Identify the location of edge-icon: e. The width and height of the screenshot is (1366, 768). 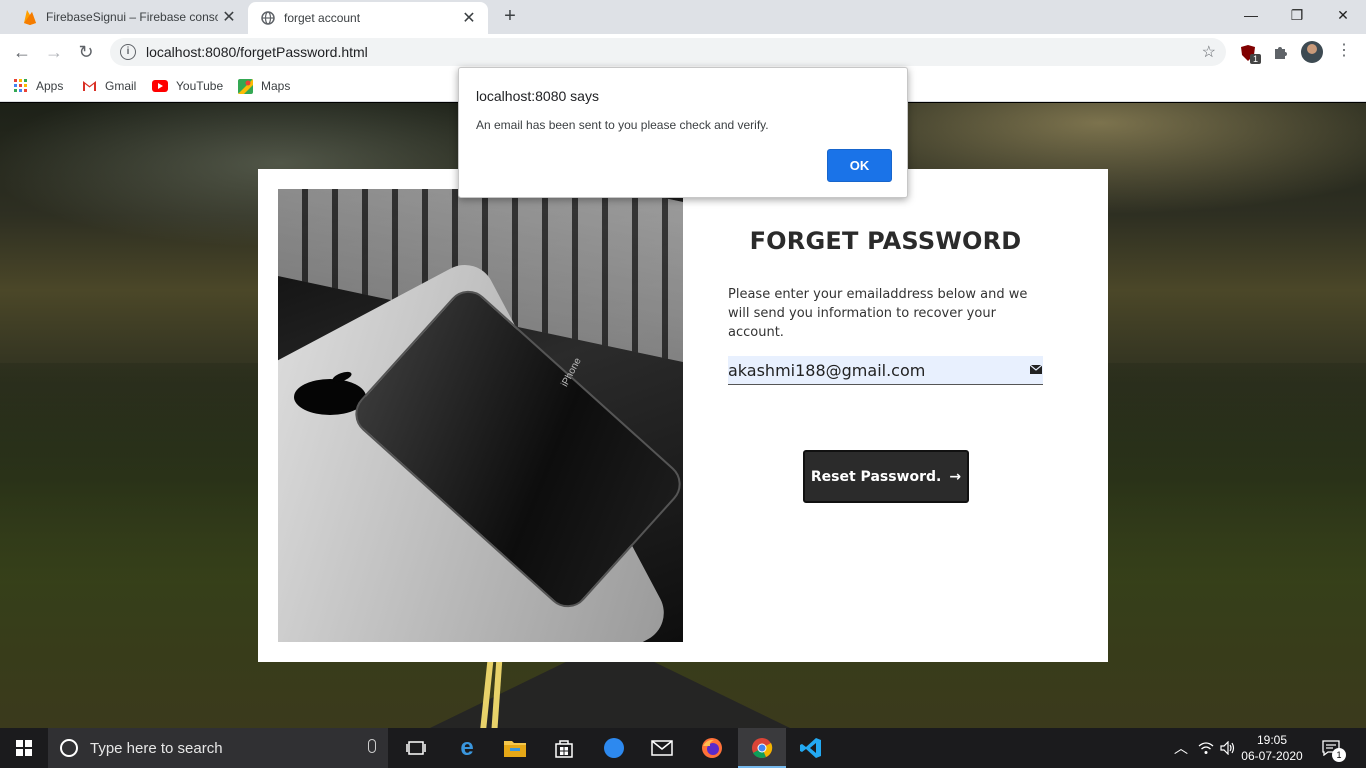
(467, 748).